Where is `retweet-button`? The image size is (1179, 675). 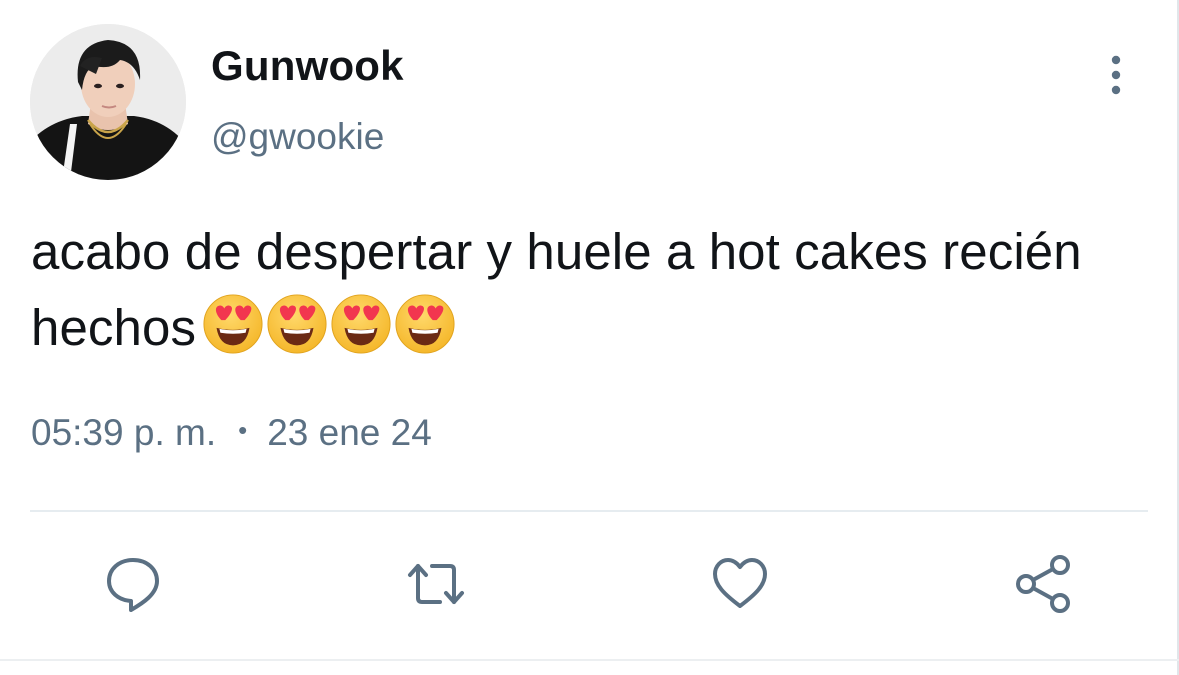
retweet-button is located at coordinates (436, 584).